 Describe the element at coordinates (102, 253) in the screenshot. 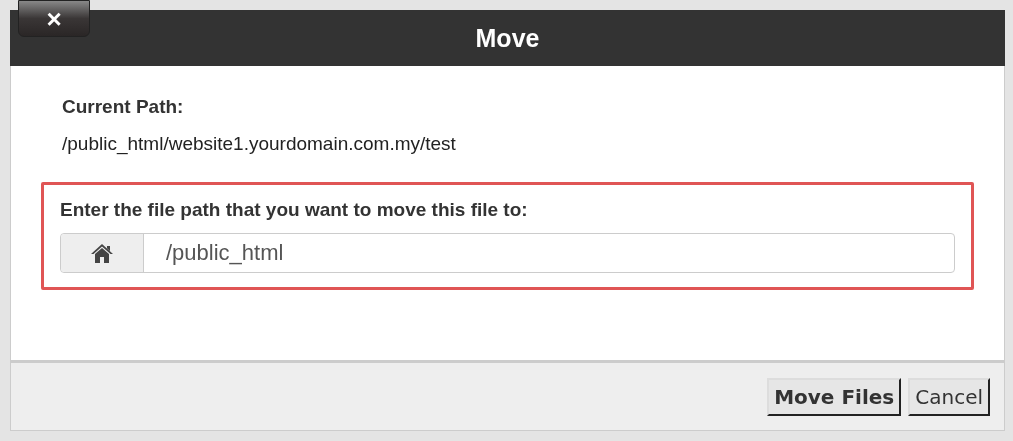

I see `home-icon` at that location.